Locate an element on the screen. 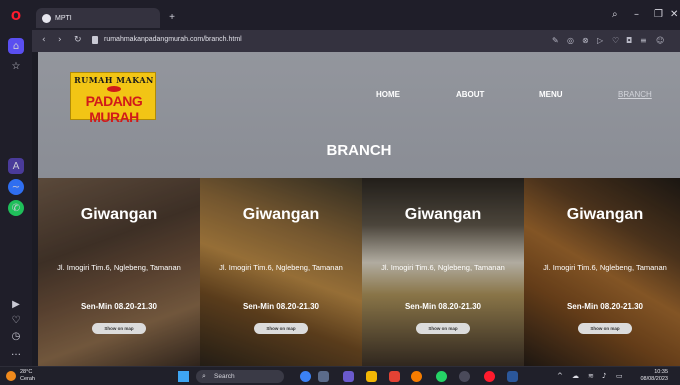 The image size is (680, 385). send-icon: ▷ is located at coordinates (600, 40).